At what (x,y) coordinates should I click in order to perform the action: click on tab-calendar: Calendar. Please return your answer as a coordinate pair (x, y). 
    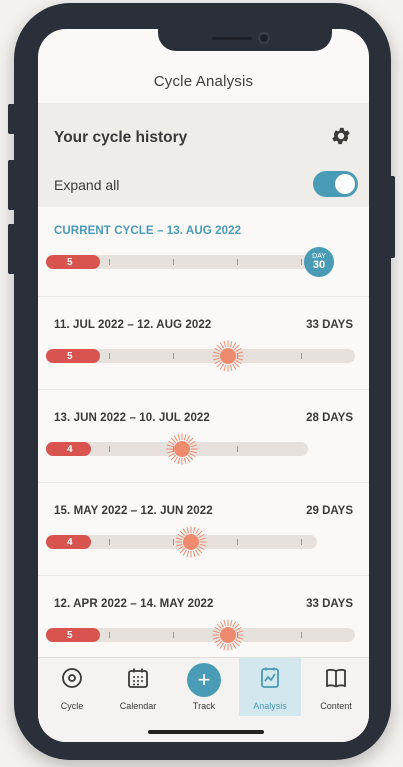
    Looking at the image, I should click on (138, 687).